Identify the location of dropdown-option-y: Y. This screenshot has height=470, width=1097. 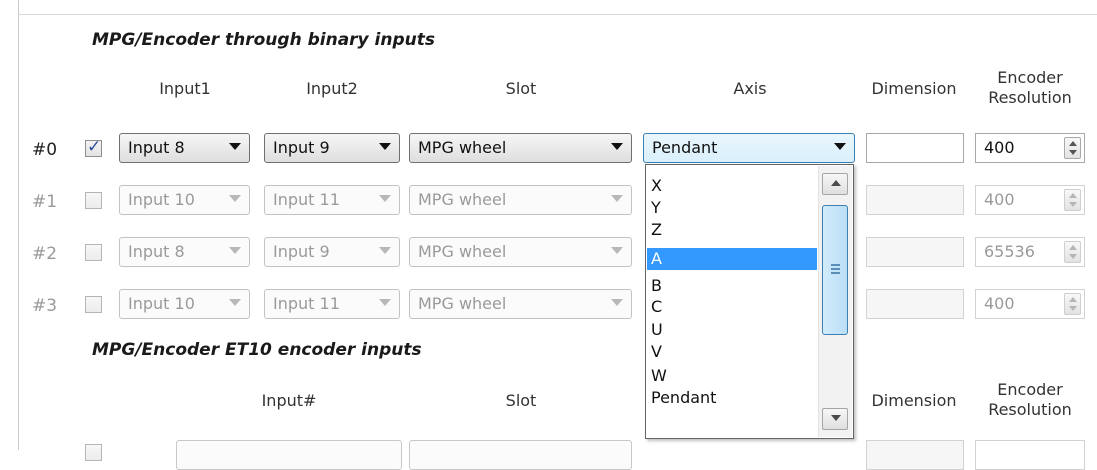
(732, 208).